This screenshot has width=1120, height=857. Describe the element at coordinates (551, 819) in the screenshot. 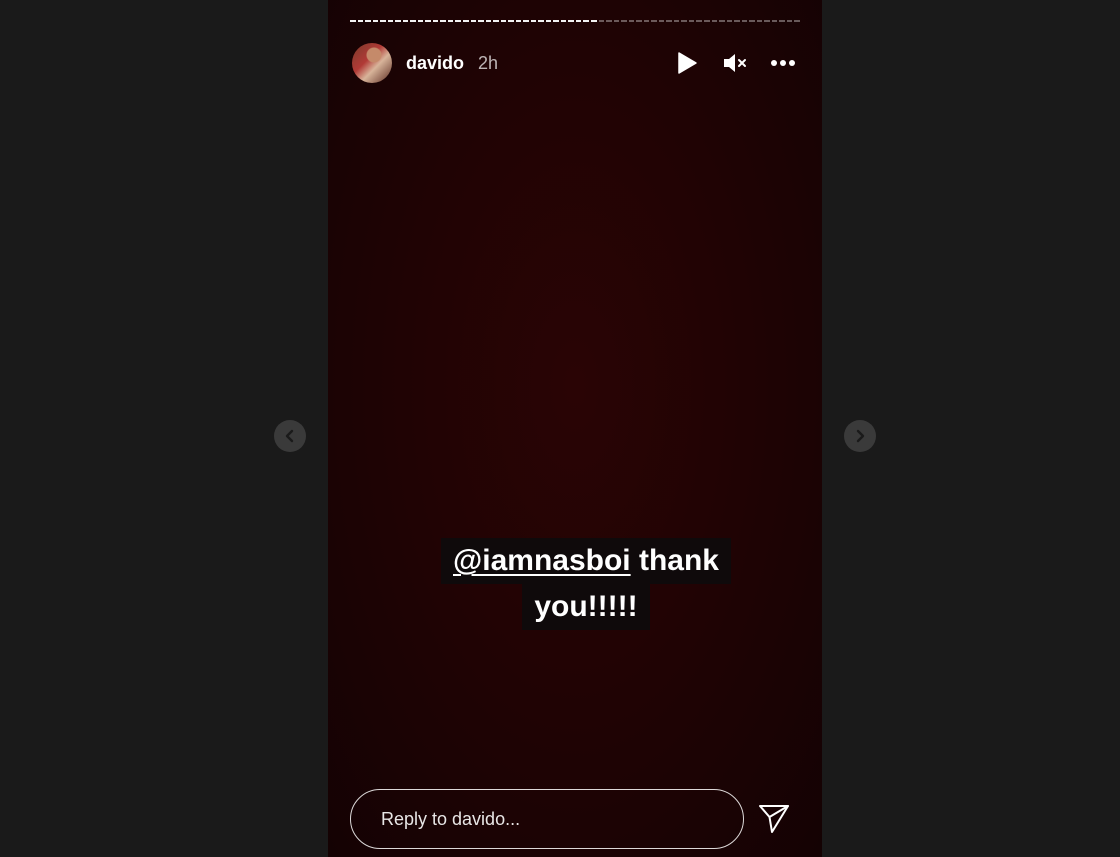

I see `reply-input` at that location.